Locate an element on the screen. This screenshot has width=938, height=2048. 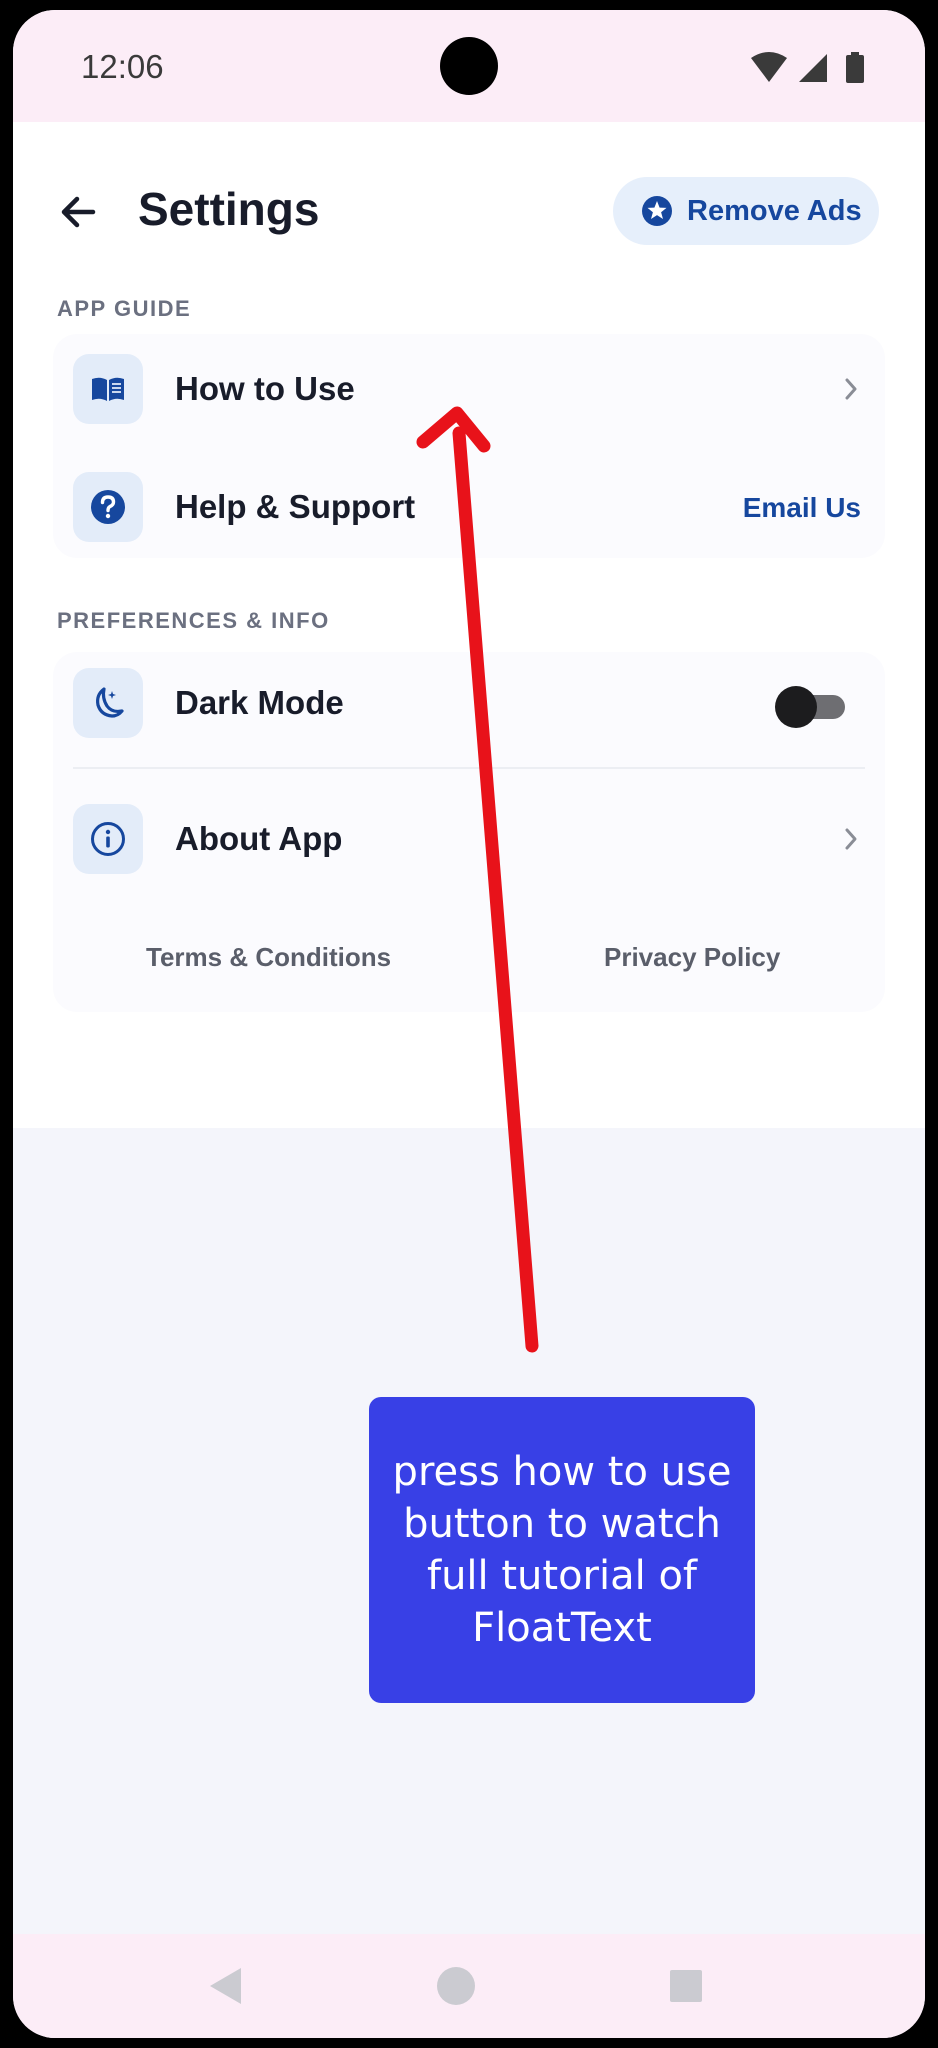
annotation-arrow-icon is located at coordinates (477, 879).